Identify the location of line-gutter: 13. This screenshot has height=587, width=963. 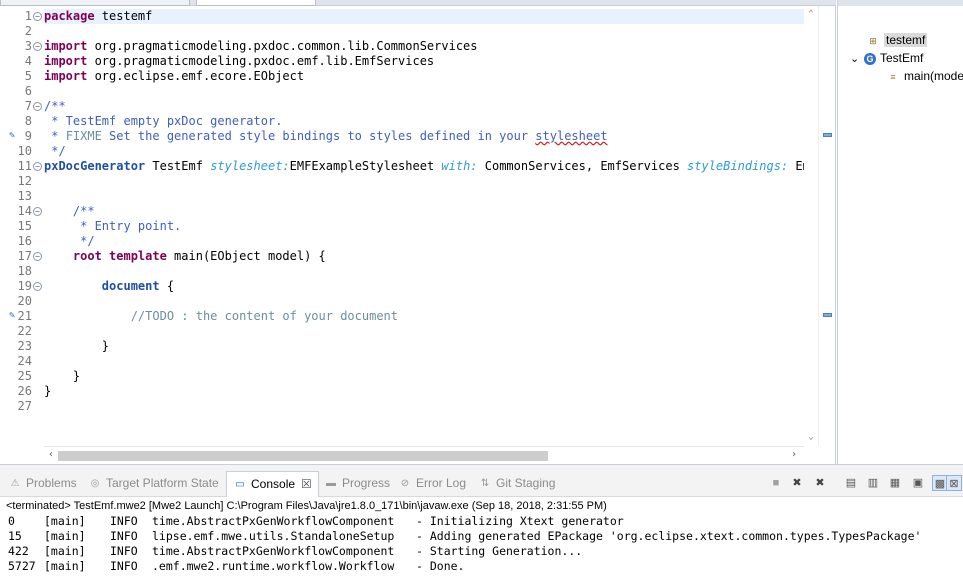
(22, 196).